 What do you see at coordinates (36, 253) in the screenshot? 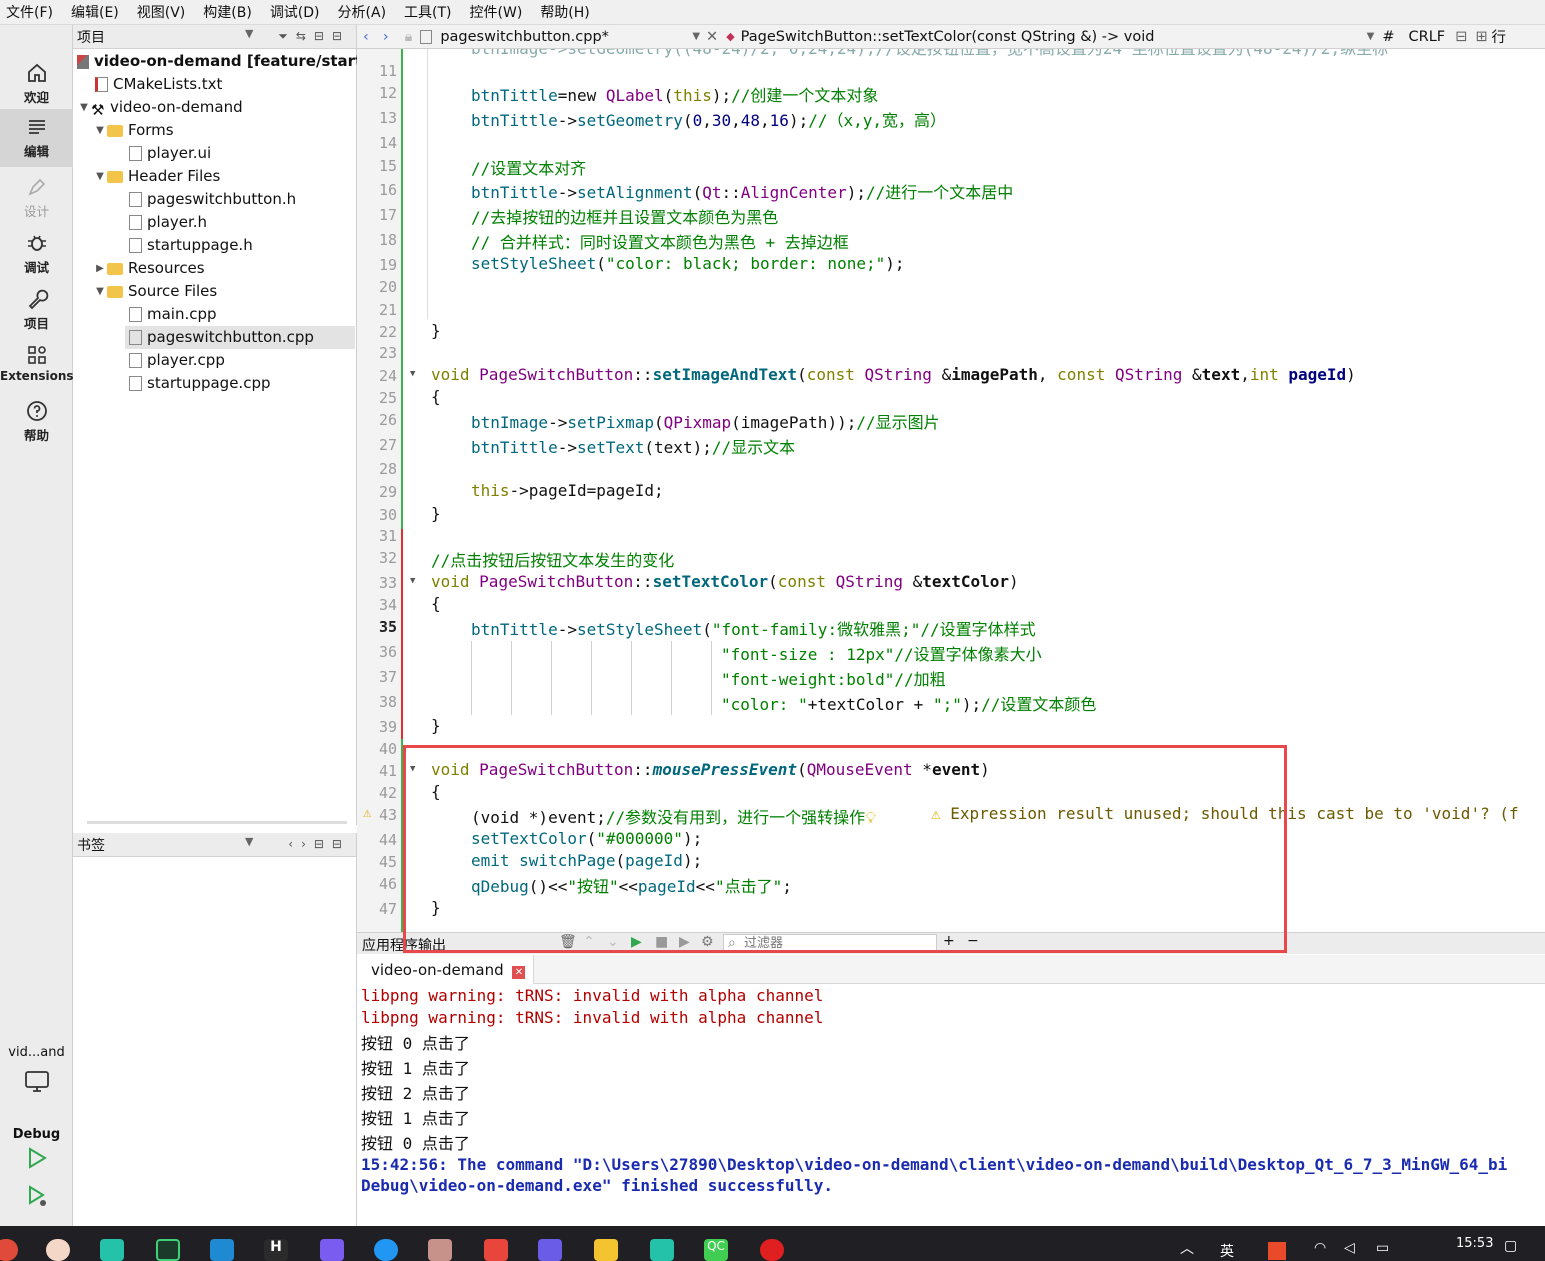
I see `mode-debug: 调试` at bounding box center [36, 253].